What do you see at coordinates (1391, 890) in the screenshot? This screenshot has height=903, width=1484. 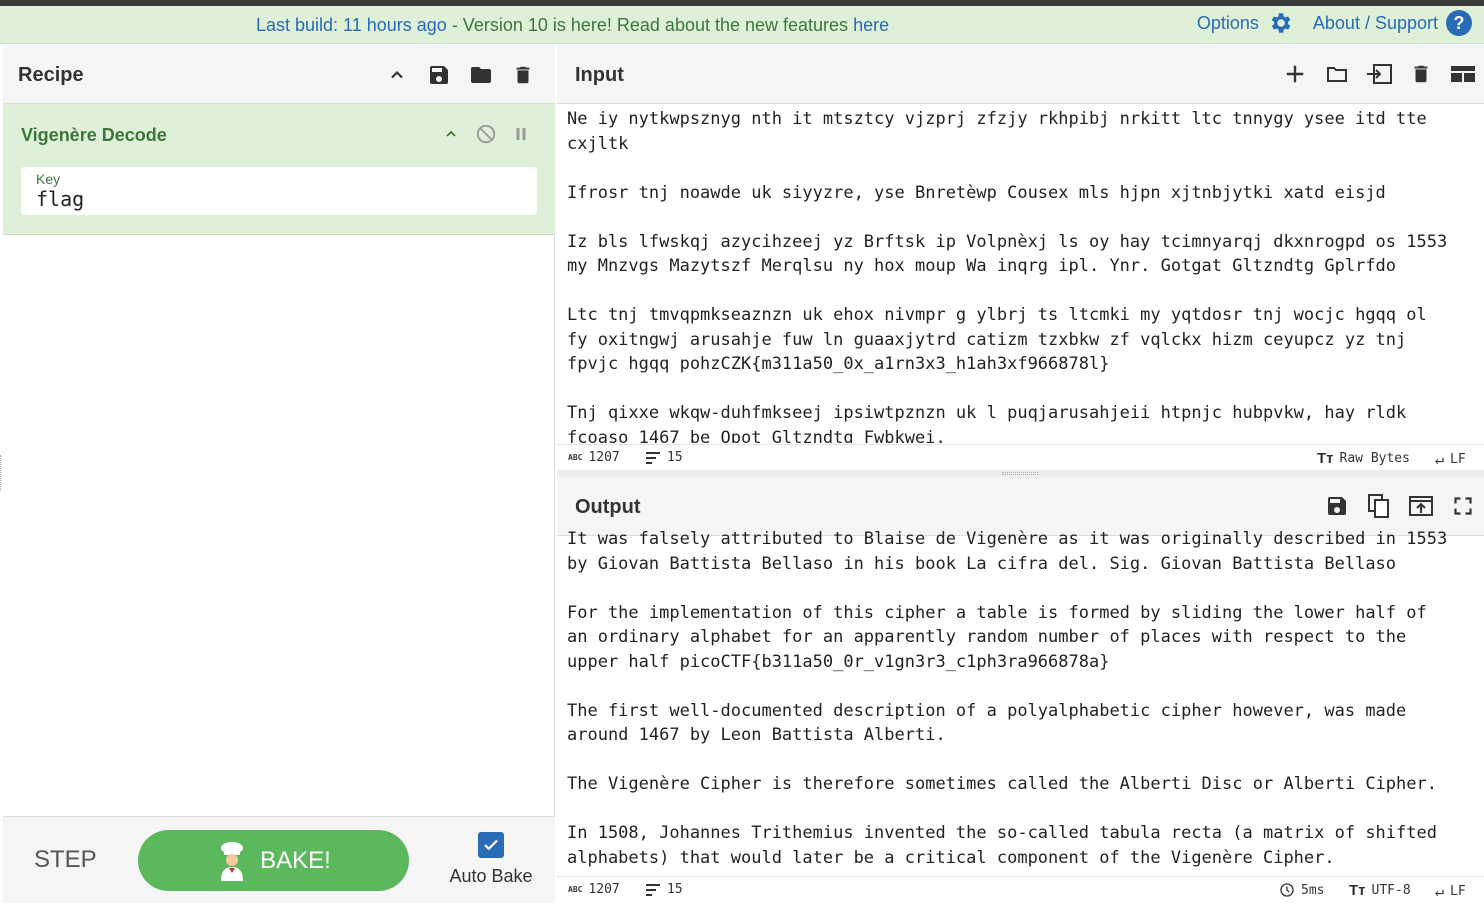 I see `output-encoding: UTF-8` at bounding box center [1391, 890].